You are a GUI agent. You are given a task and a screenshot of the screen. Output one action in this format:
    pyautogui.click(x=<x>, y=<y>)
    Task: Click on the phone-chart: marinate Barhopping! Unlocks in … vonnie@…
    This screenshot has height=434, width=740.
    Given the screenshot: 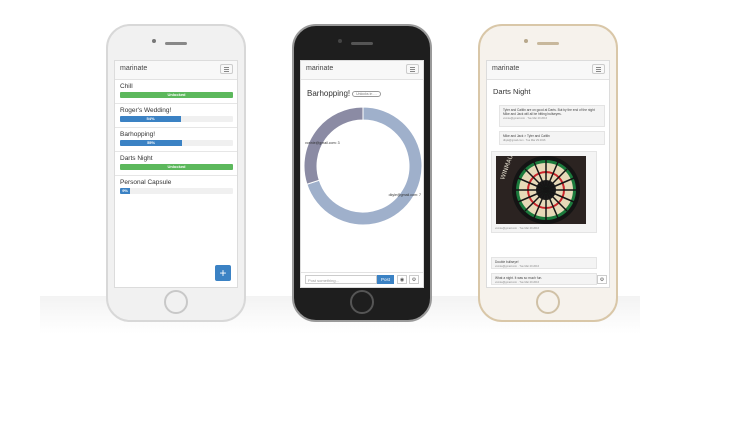 What is the action you would take?
    pyautogui.click(x=362, y=173)
    